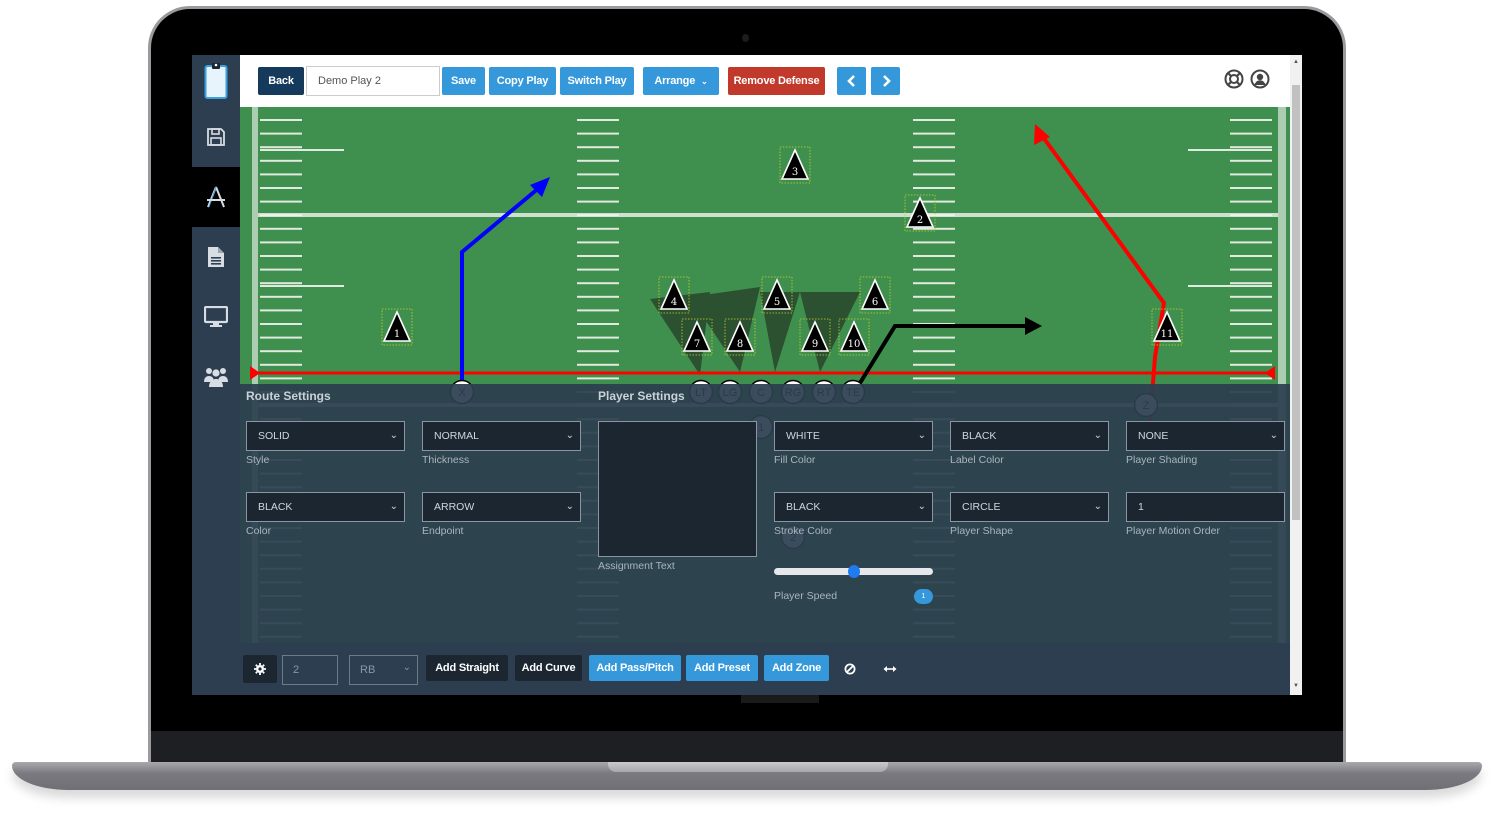  Describe the element at coordinates (697, 344) in the screenshot. I see `defender-label: 7` at that location.